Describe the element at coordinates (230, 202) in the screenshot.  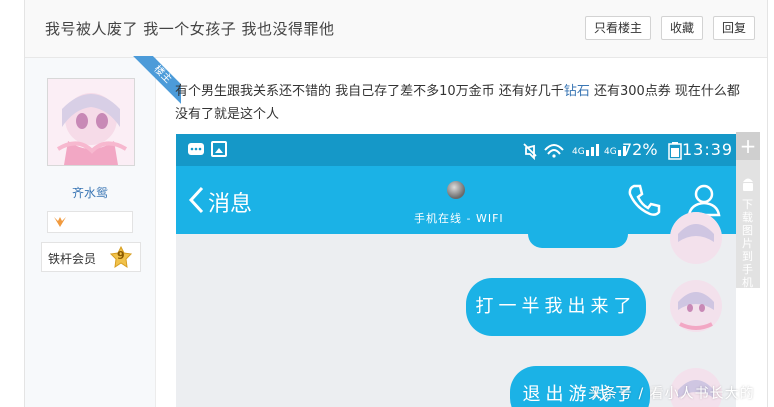
I see `back-label: 消息` at that location.